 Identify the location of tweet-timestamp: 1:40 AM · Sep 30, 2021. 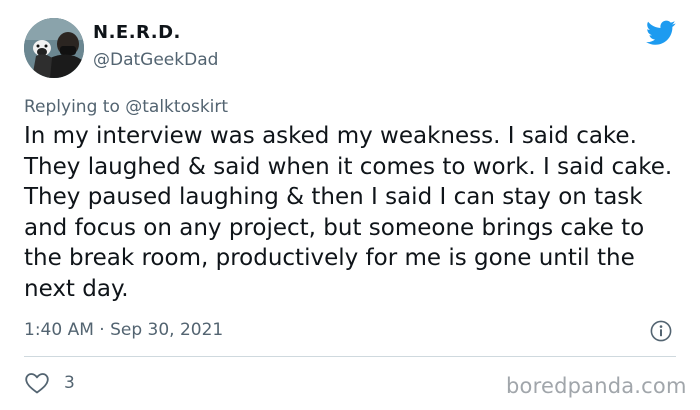
(123, 330).